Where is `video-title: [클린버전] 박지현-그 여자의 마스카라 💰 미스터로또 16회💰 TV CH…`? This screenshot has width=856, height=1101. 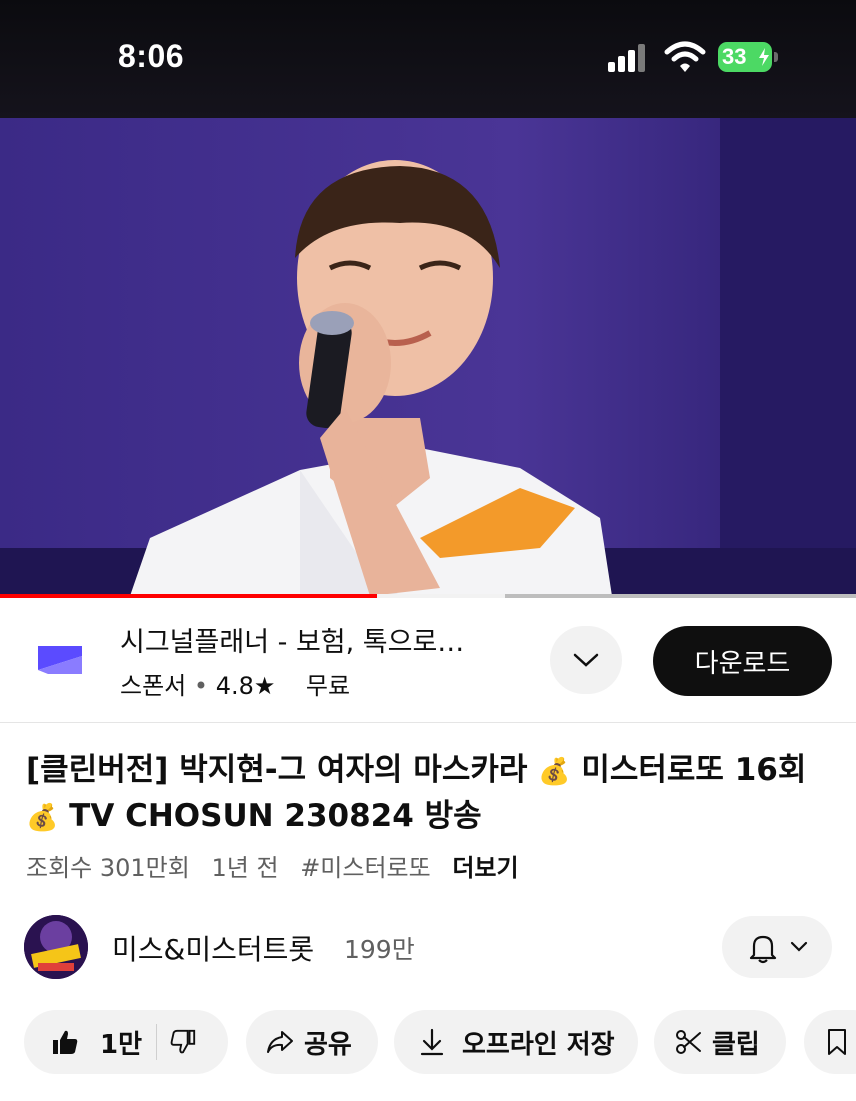
video-title: [클린버전] 박지현-그 여자의 마스카라 💰 미스터로또 16회💰 TV CH… is located at coordinates (432, 794).